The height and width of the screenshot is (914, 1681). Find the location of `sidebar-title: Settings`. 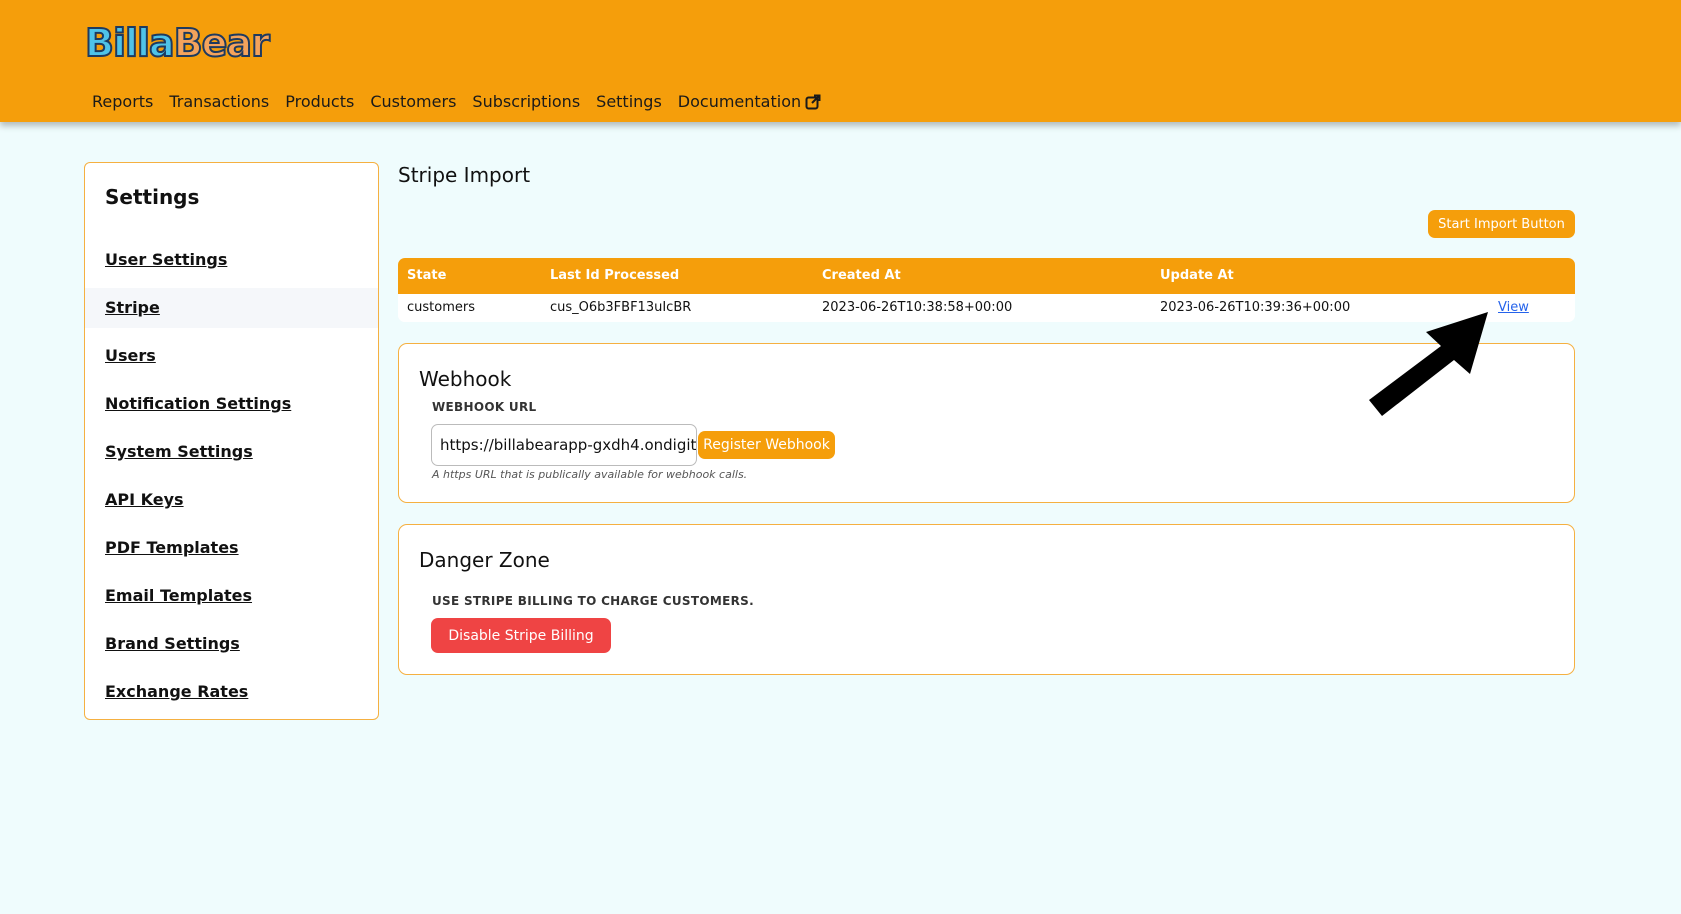

sidebar-title: Settings is located at coordinates (152, 197).